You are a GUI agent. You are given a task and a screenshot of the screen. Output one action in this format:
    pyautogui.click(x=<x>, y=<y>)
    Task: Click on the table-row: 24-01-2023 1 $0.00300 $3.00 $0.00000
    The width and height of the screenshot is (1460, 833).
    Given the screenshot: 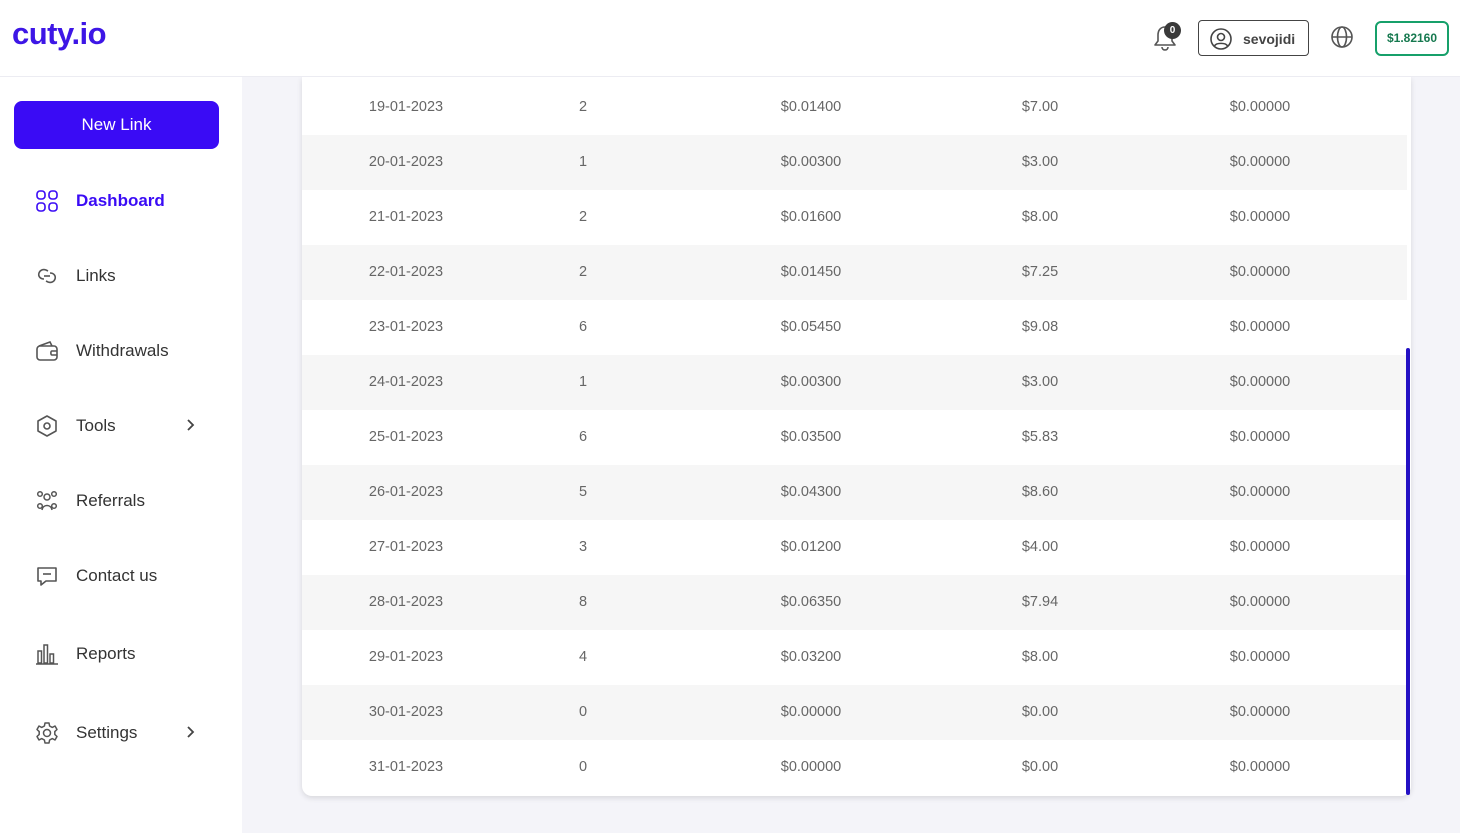 What is the action you would take?
    pyautogui.click(x=854, y=382)
    